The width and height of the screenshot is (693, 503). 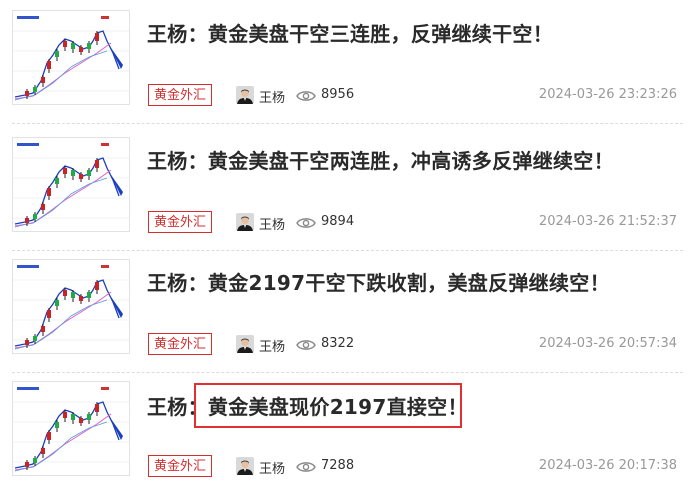 What do you see at coordinates (338, 221) in the screenshot?
I see `view-count: 9894` at bounding box center [338, 221].